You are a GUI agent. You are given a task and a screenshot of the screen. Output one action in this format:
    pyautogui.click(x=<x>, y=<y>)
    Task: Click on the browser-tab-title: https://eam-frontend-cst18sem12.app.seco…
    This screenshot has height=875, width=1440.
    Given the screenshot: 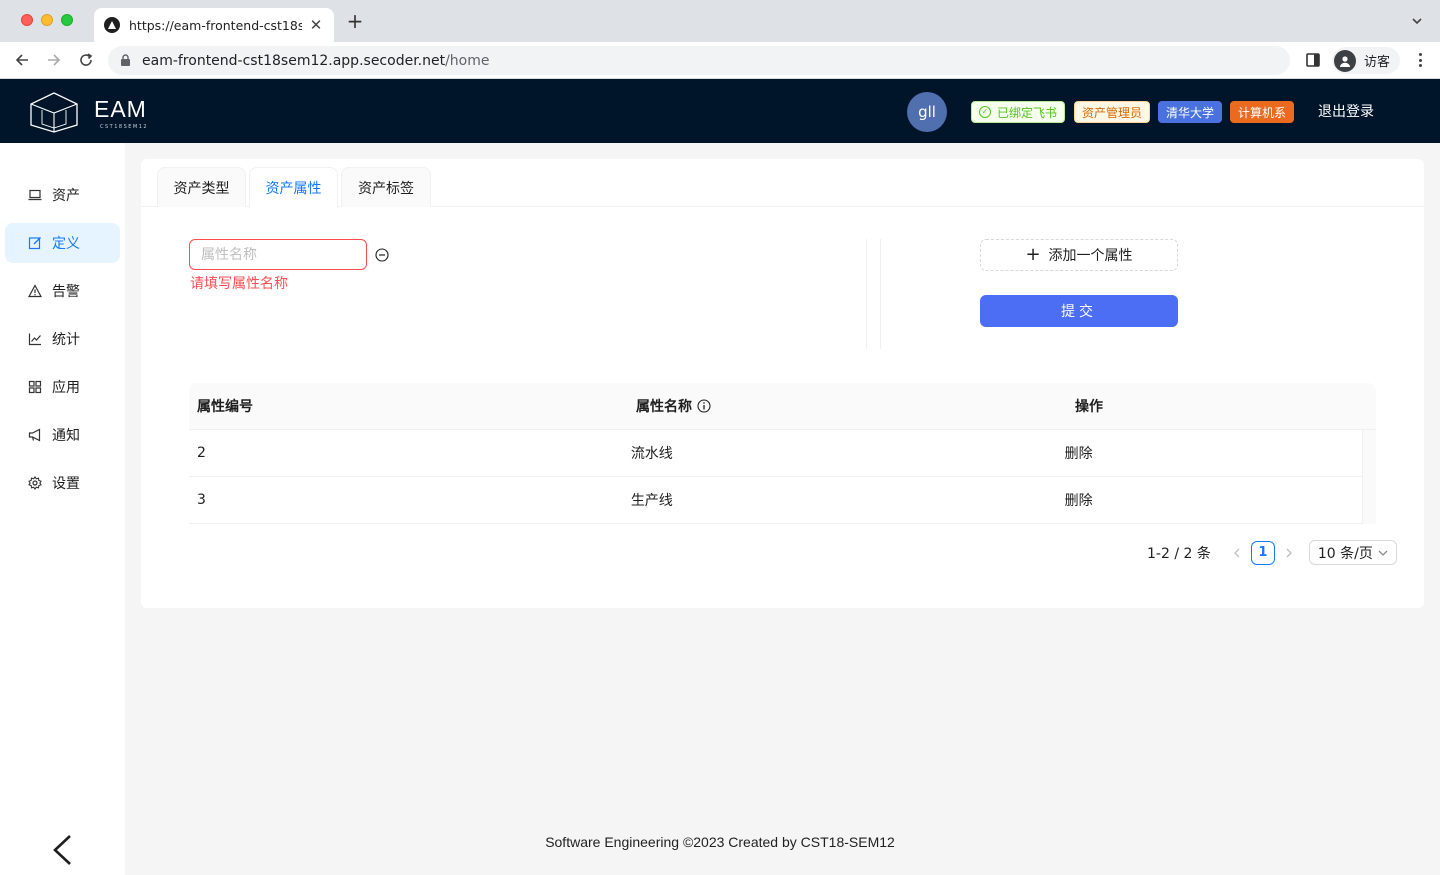 What is the action you would take?
    pyautogui.click(x=215, y=25)
    